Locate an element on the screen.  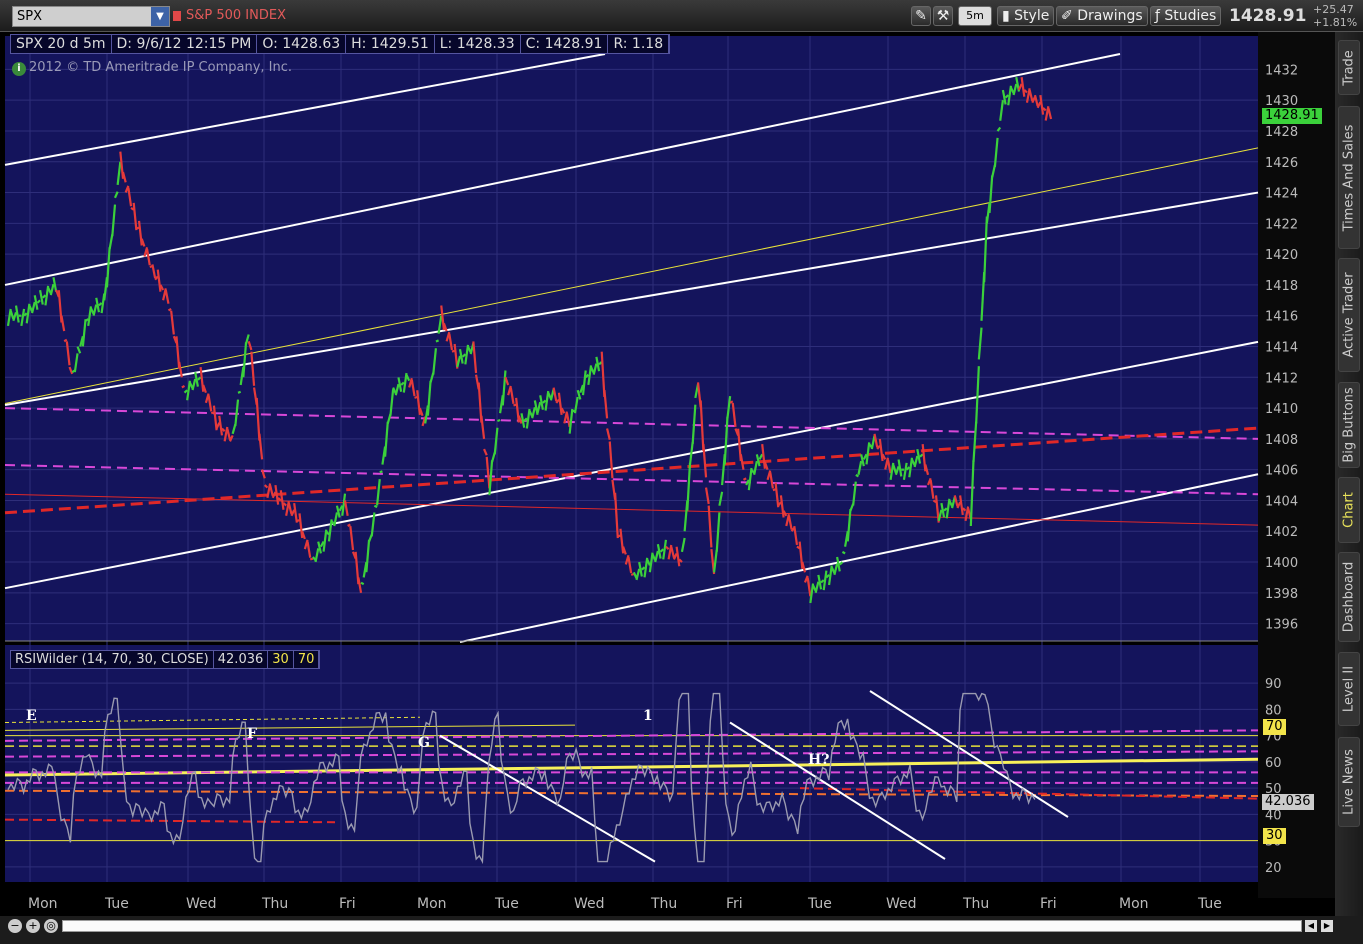
side-tab-active-trader: Active Trader is located at coordinates (1349, 315).